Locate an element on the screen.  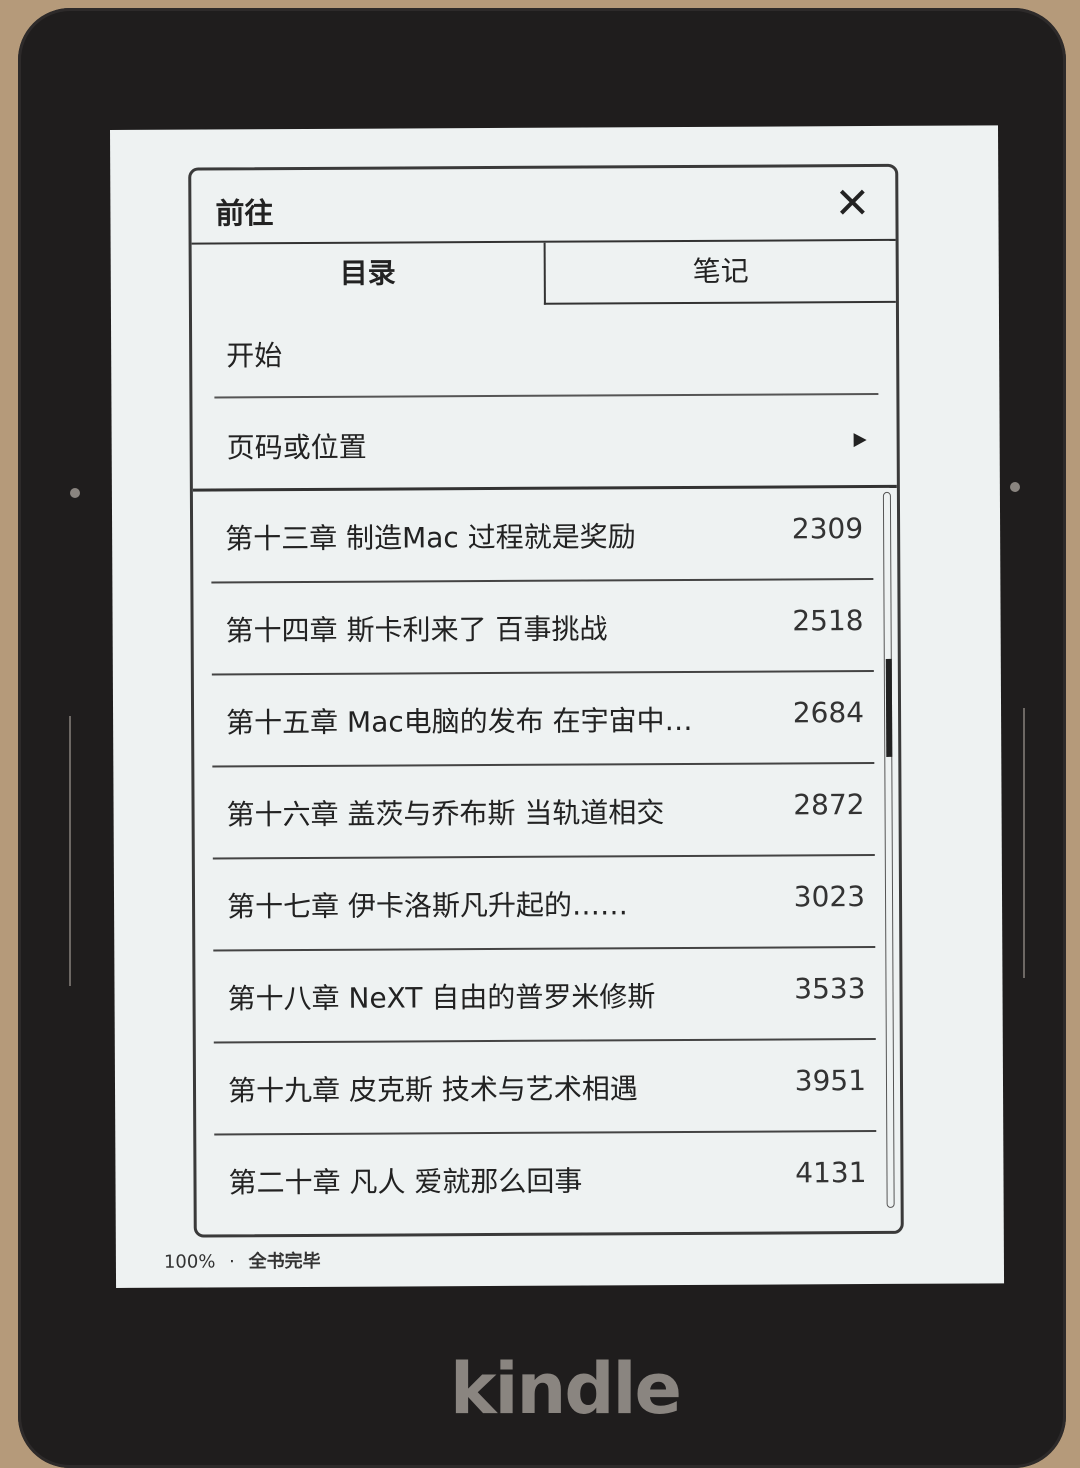
dialog-header: 前往 is located at coordinates (543, 205).